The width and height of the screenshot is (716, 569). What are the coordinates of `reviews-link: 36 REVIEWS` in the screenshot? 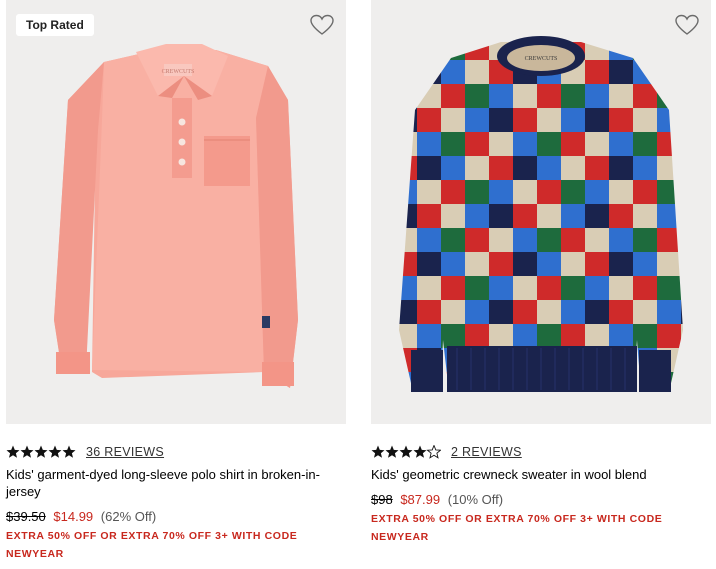 It's located at (125, 452).